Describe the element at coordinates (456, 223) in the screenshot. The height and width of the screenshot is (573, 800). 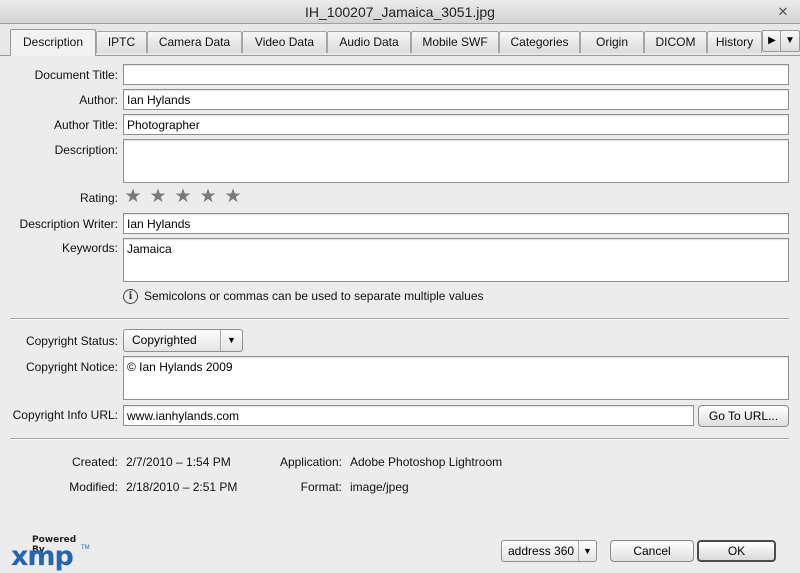
I see `description-writer-field: Ian Hylands` at that location.